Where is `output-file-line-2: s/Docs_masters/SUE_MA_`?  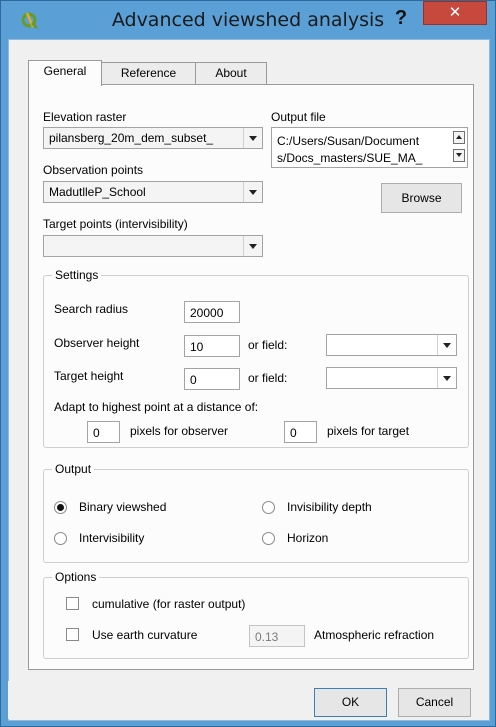 output-file-line-2: s/Docs_masters/SUE_MA_ is located at coordinates (350, 158).